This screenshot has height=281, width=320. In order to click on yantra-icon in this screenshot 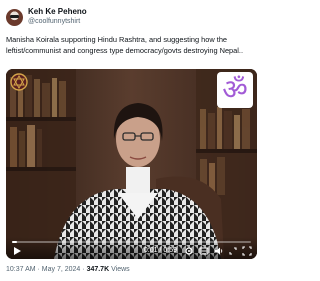, I will do `click(19, 82)`.